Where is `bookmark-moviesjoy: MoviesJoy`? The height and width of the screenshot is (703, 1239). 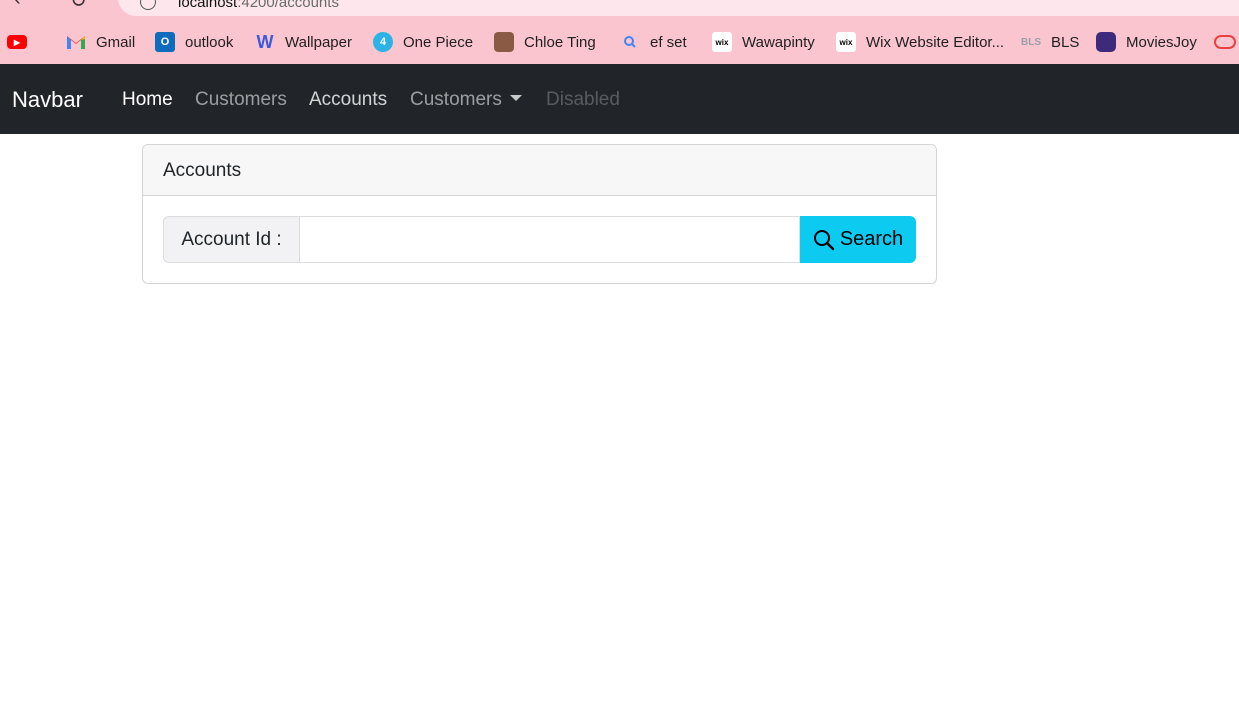 bookmark-moviesjoy: MoviesJoy is located at coordinates (1146, 42).